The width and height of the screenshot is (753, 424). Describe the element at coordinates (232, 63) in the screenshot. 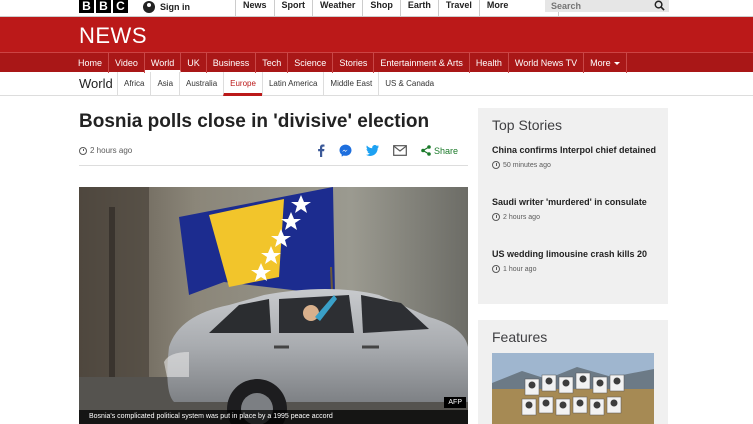

I see `nav-business: Business` at that location.